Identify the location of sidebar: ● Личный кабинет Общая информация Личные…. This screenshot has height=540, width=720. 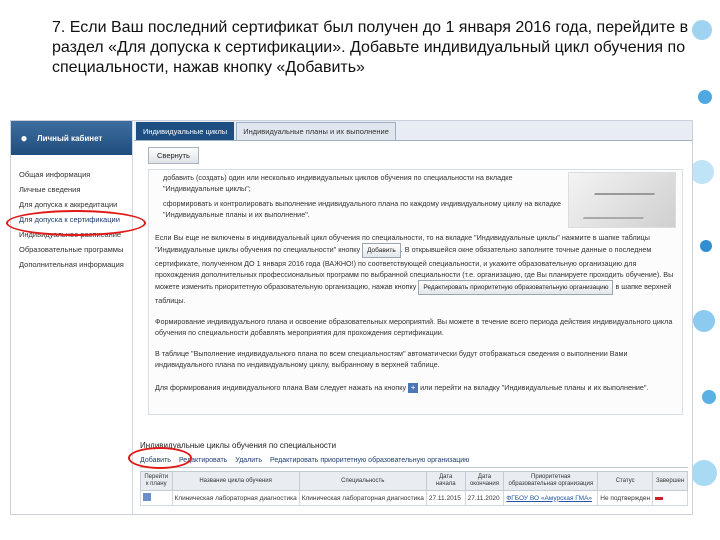
(72, 317).